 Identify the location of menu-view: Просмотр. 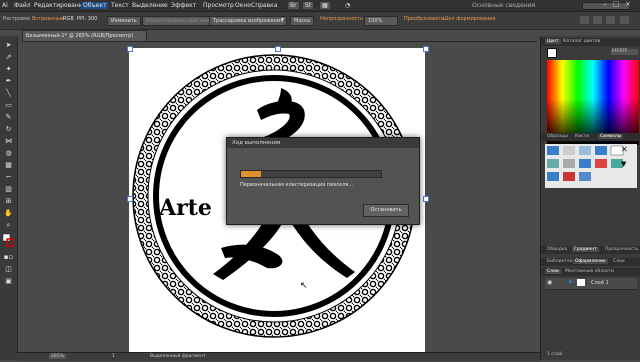
(218, 5).